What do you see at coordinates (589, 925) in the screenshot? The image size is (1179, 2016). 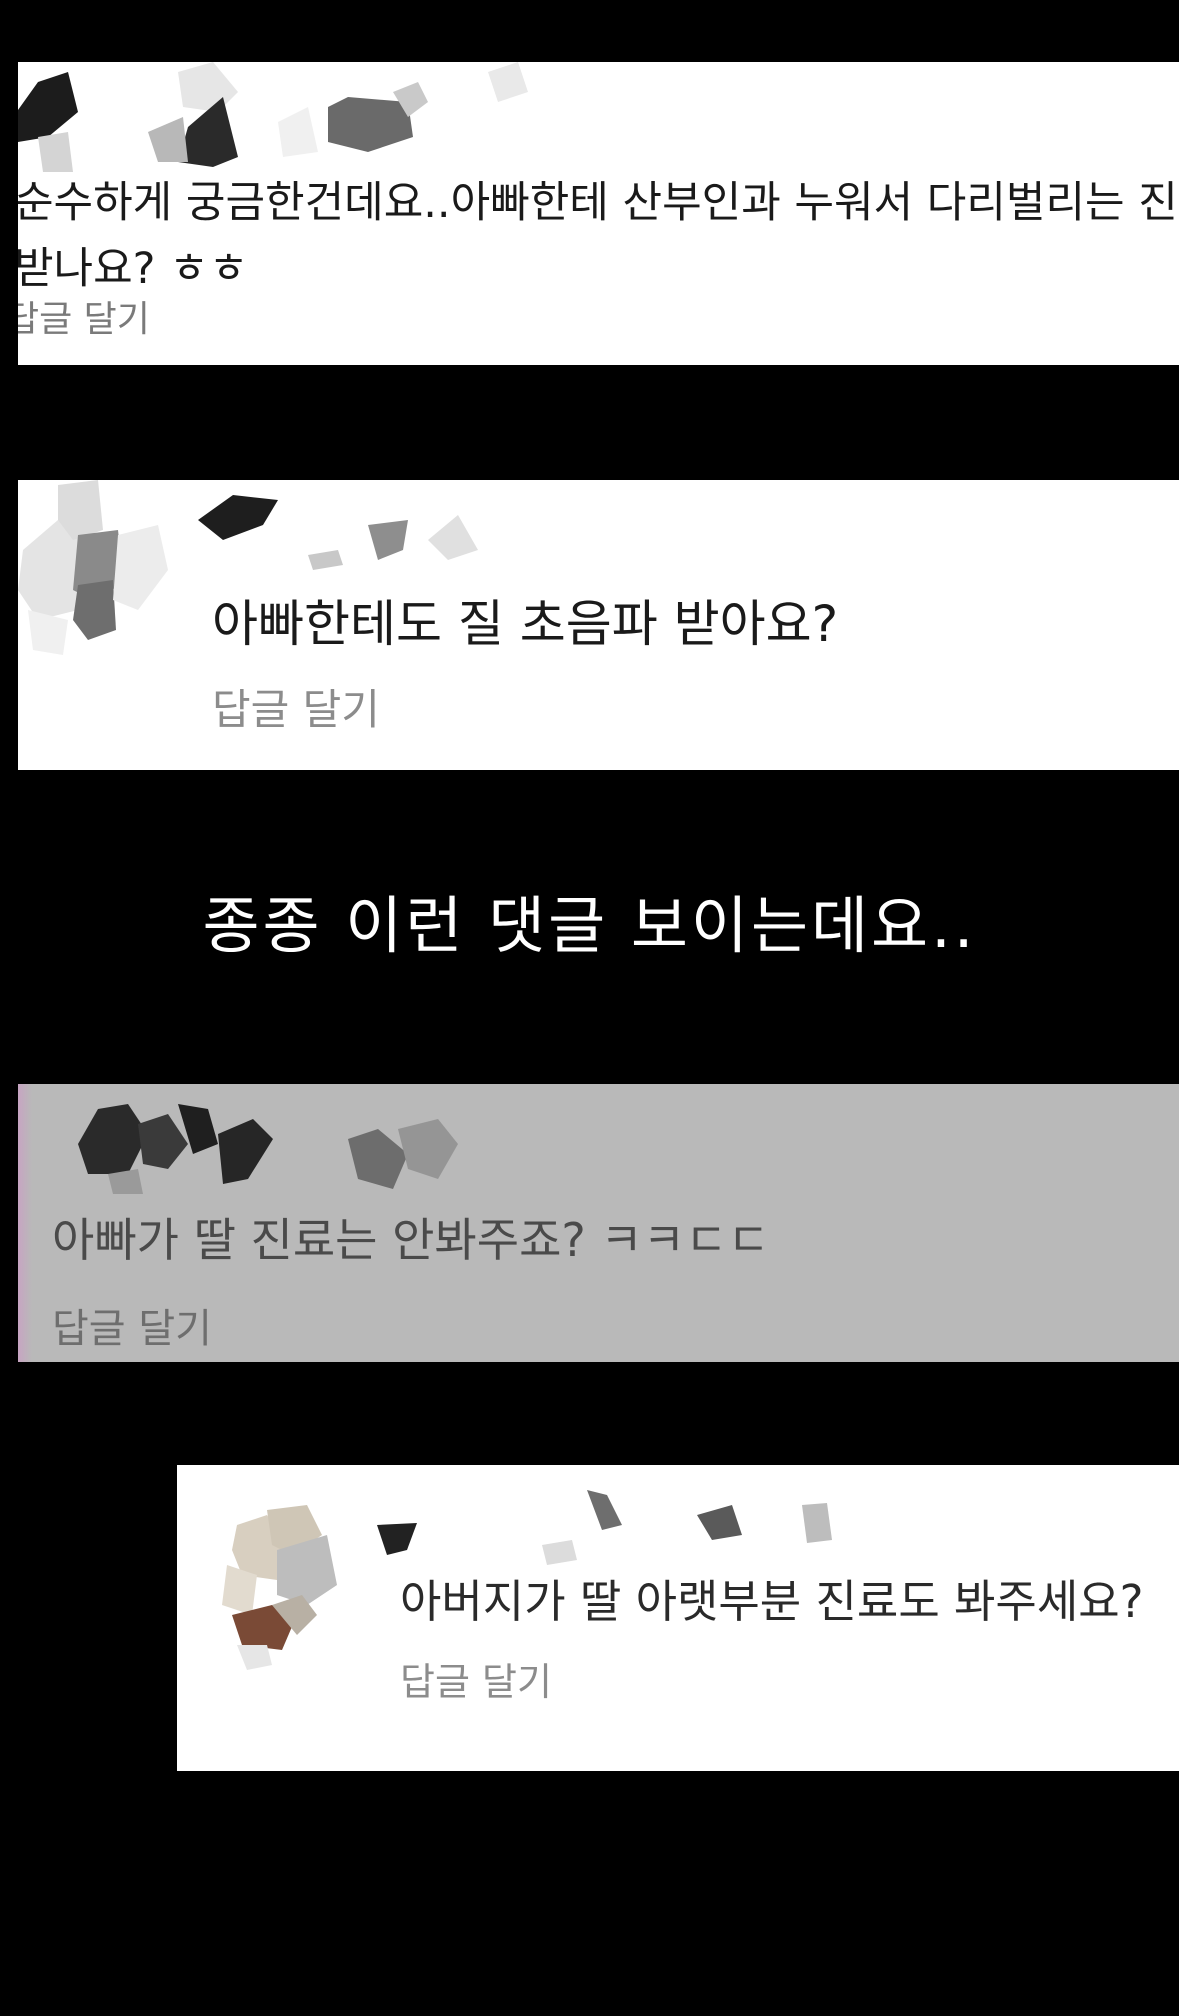 I see `video-caption: 종종 이런 댓글 보이는데요..` at bounding box center [589, 925].